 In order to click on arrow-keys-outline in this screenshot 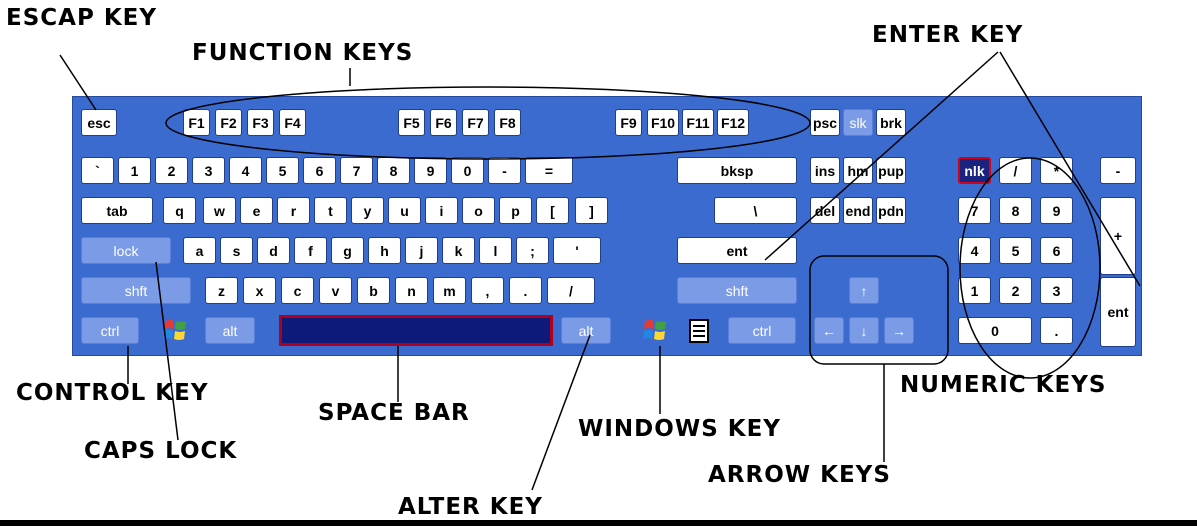, I will do `click(879, 310)`.